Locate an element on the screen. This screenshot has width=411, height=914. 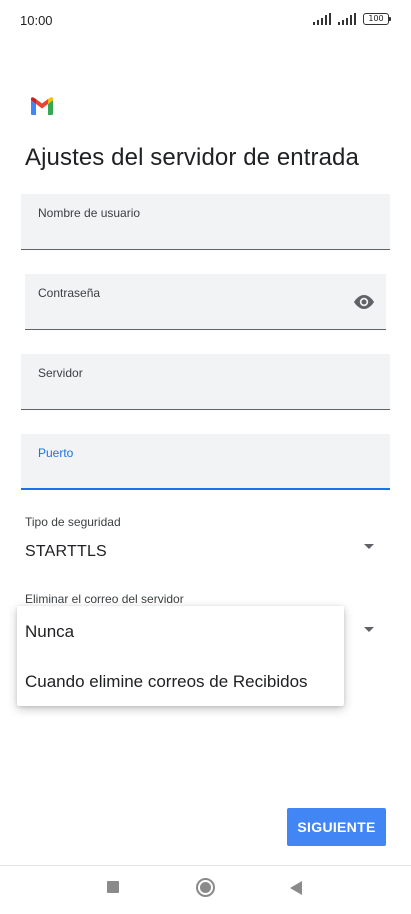
gmail-logo-icon is located at coordinates (42, 106).